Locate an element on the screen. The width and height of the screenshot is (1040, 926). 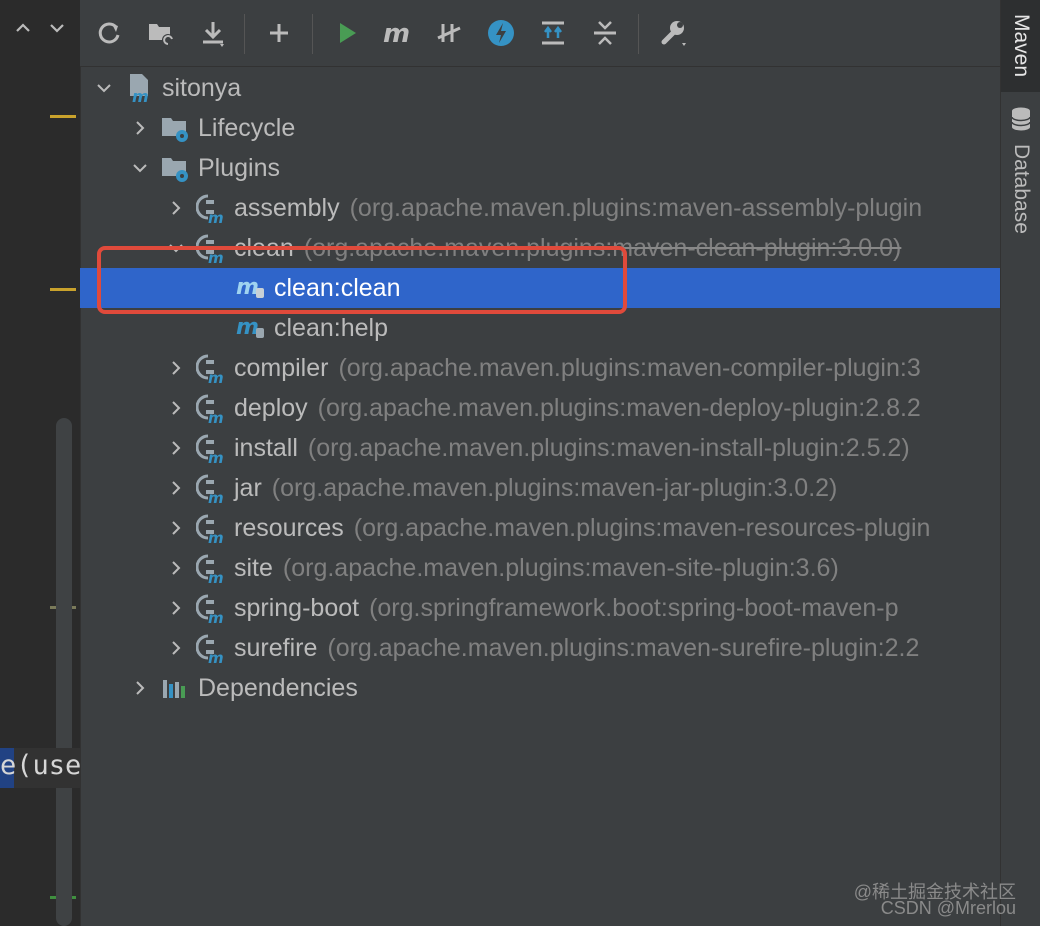
tree-node-lifecycle: Lifecycle is located at coordinates (540, 128).